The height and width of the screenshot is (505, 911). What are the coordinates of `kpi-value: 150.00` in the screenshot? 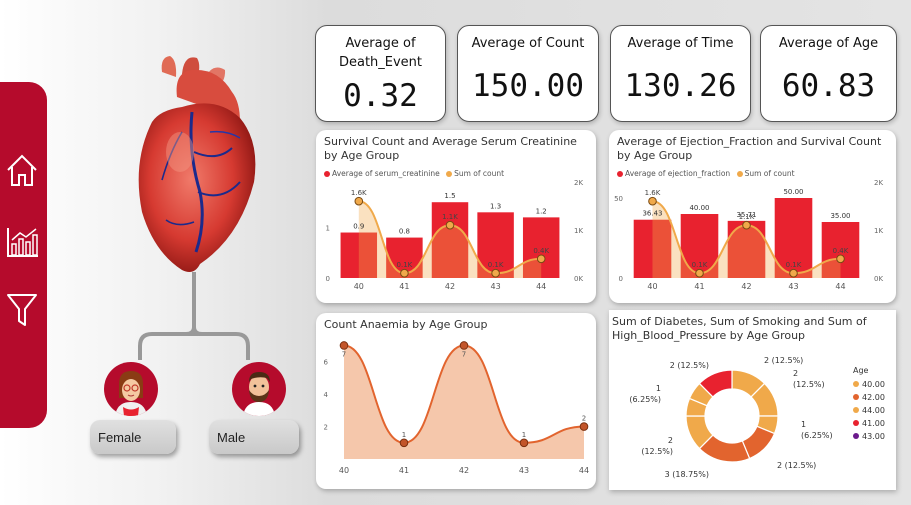 It's located at (528, 86).